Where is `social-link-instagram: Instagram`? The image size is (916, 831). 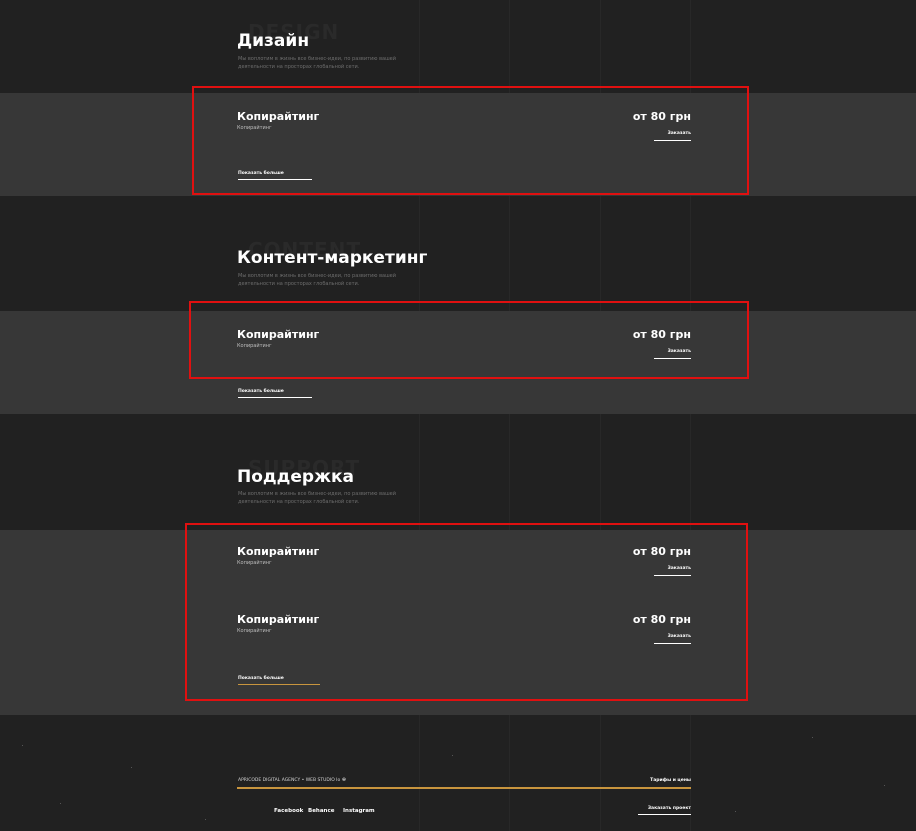 social-link-instagram: Instagram is located at coordinates (359, 811).